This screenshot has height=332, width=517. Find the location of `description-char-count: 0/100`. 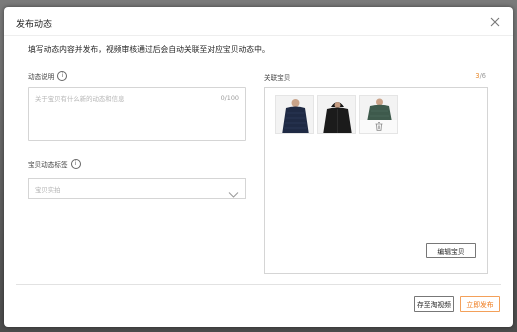

description-char-count: 0/100 is located at coordinates (229, 98).